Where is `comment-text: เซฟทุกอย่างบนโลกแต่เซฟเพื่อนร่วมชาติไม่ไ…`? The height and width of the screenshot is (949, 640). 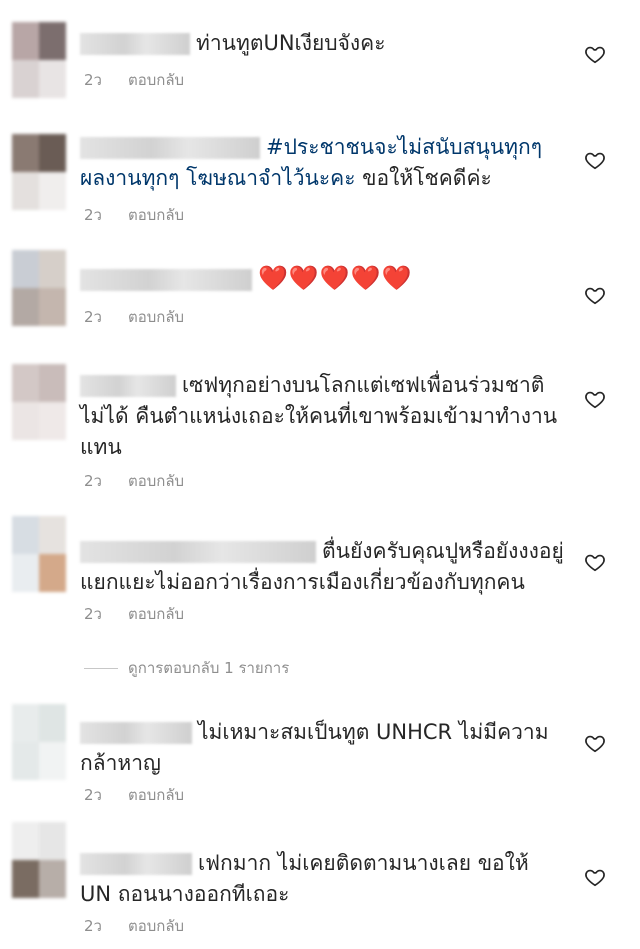 comment-text: เซฟทุกอย่างบนโลกแต่เซฟเพื่อนร่วมชาติไม่ไ… is located at coordinates (319, 416).